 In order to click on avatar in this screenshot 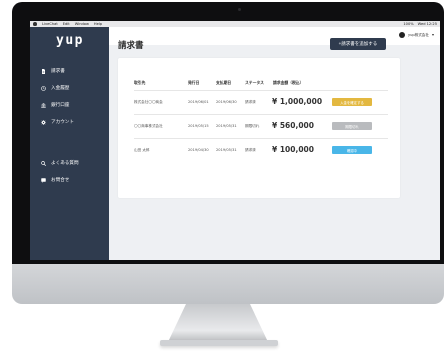, I will do `click(401, 35)`.